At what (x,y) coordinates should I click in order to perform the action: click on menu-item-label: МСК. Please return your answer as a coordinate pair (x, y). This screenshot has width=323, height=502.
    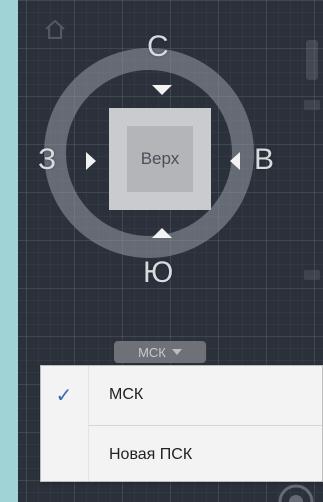
    Looking at the image, I should click on (126, 394).